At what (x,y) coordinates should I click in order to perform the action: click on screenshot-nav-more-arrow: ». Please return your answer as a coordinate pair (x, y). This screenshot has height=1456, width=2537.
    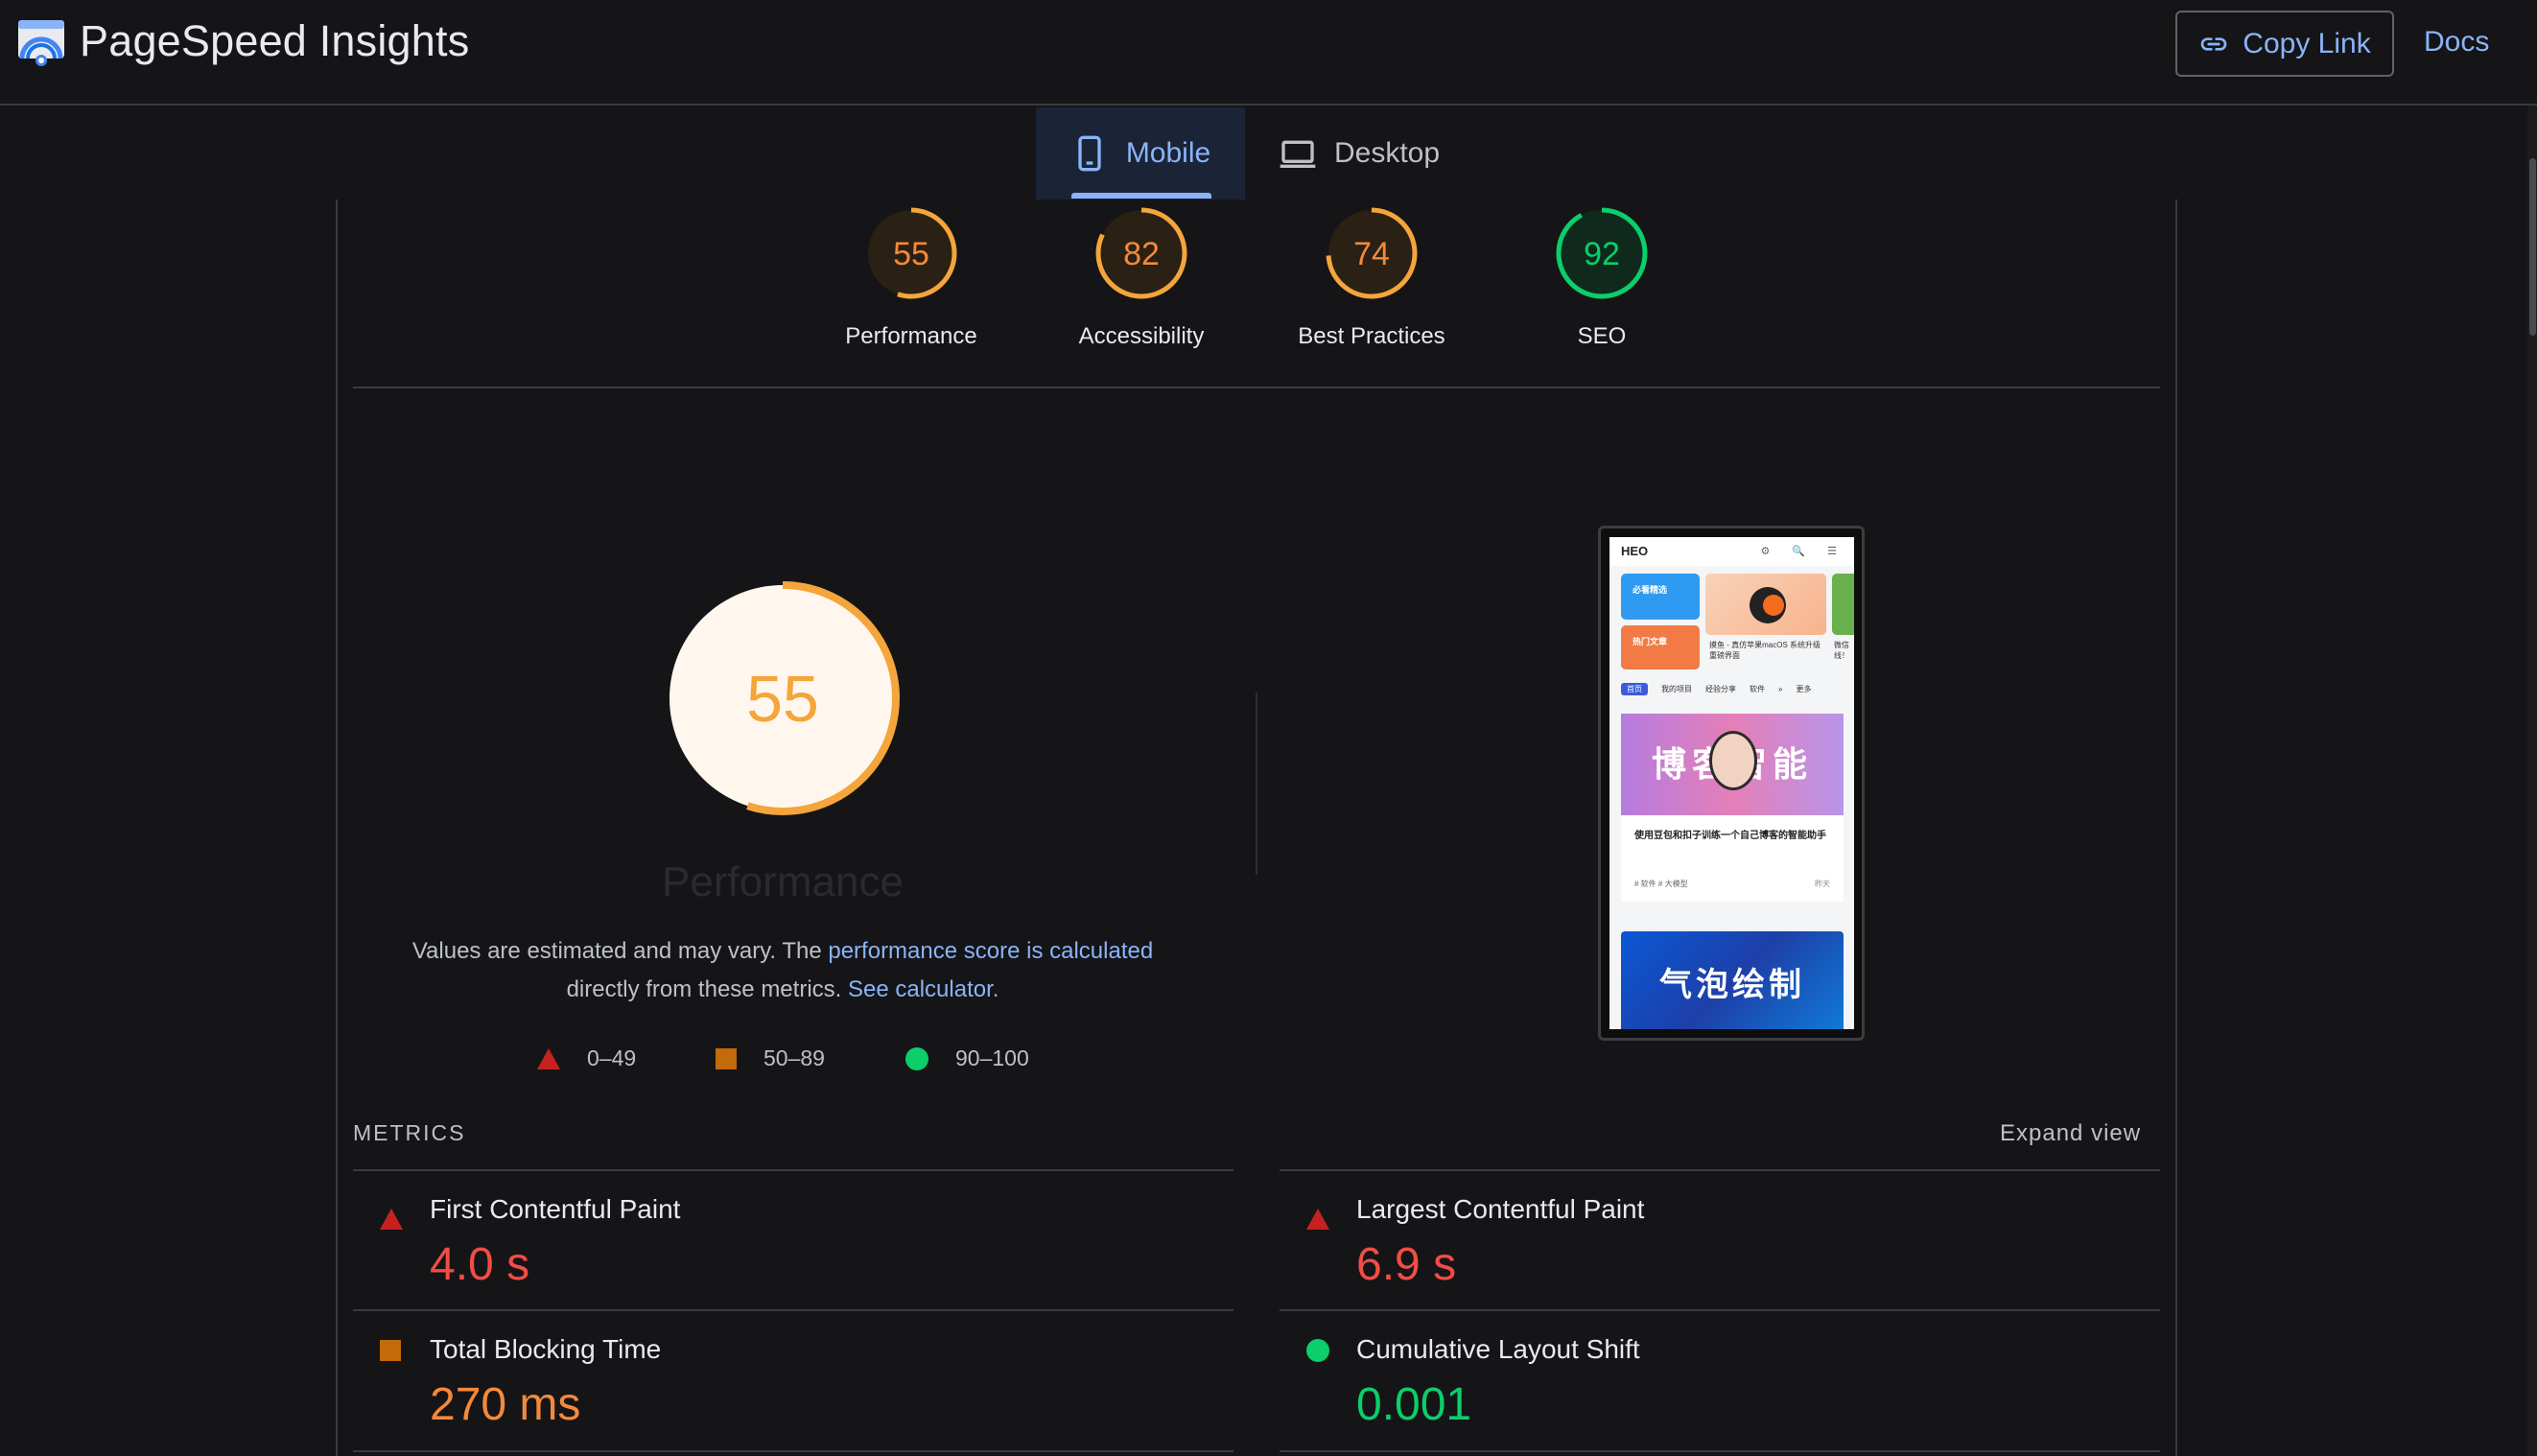
    Looking at the image, I should click on (1780, 689).